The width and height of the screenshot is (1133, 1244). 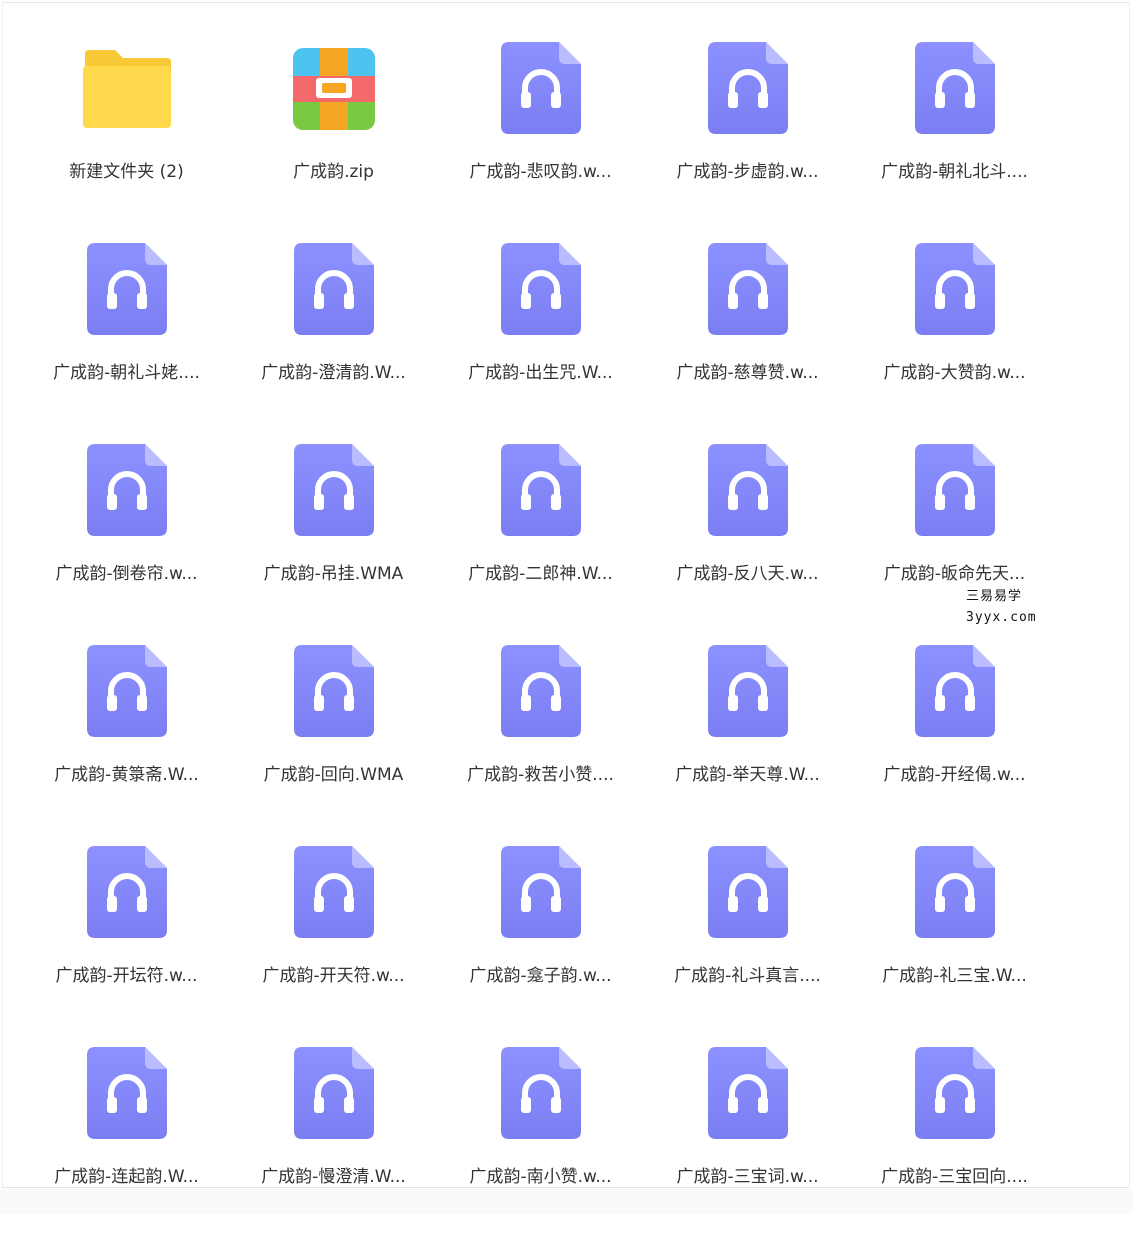 I want to click on file-name-label: 广成韵-吊挂.WMA, so click(x=333, y=574).